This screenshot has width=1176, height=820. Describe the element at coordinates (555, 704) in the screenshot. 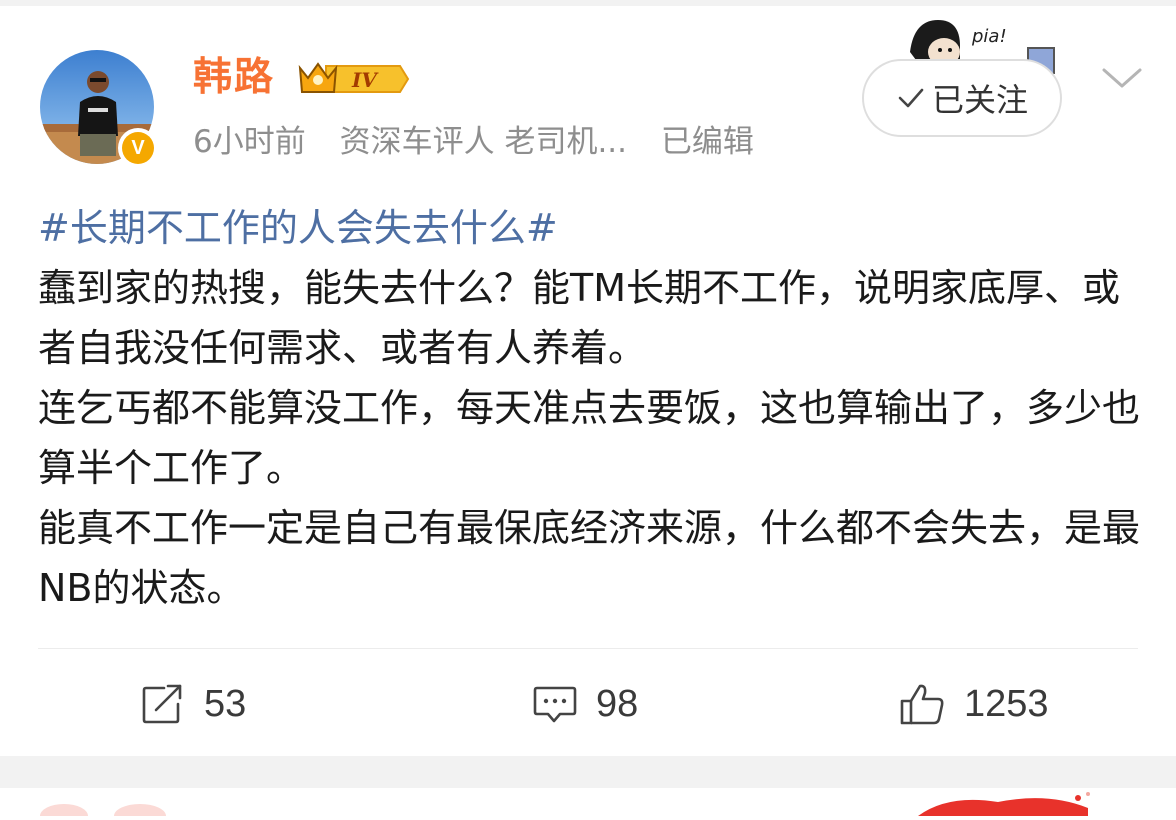

I see `comment-icon` at that location.